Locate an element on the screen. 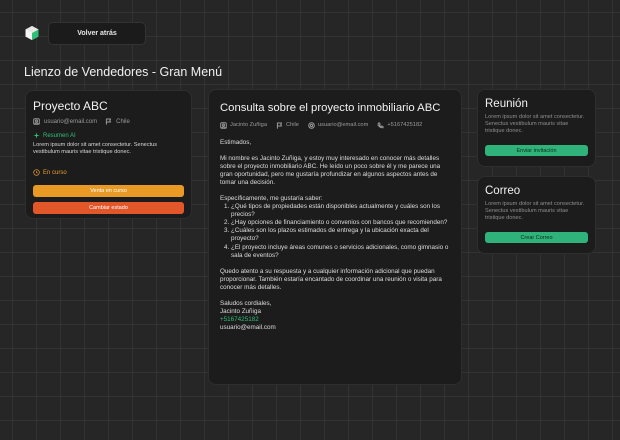 This screenshot has width=620, height=440. sender-country: Chile is located at coordinates (292, 125).